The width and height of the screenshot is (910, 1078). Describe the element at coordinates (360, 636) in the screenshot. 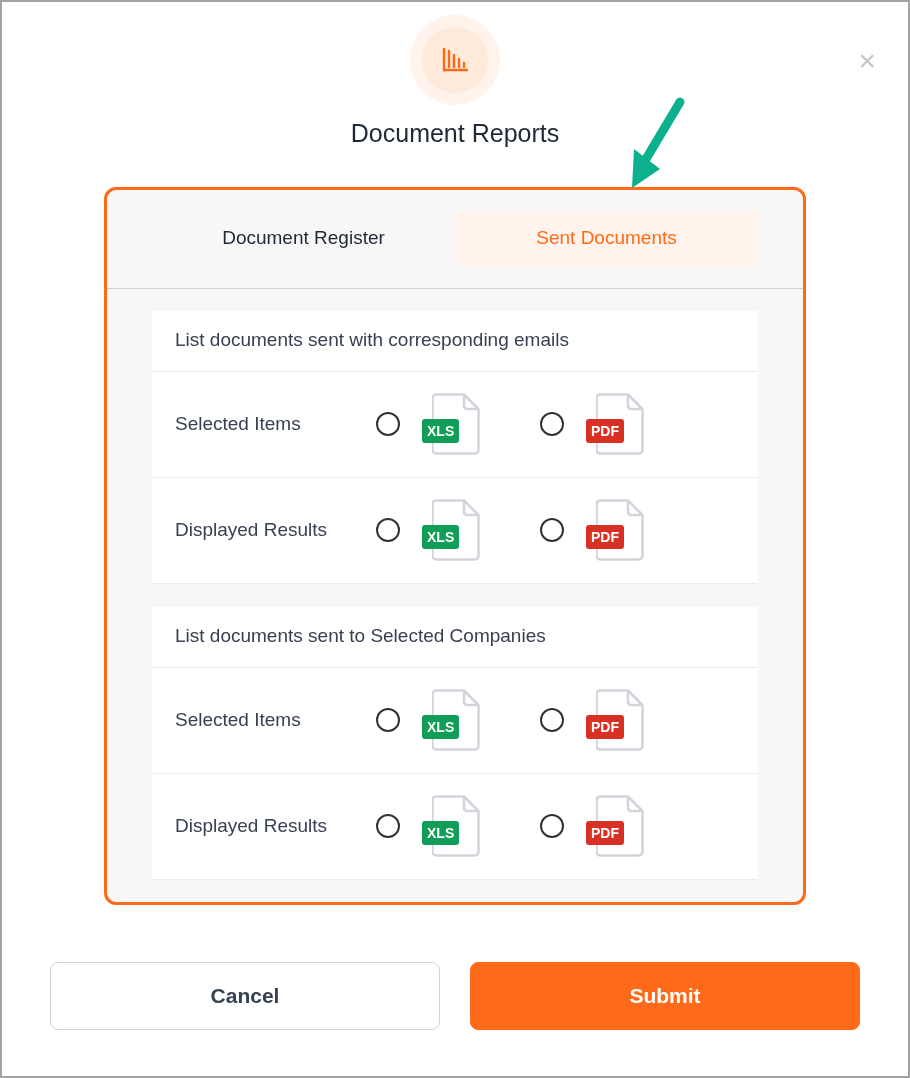

I see `section-title: List documents sent to Selected Companies` at that location.